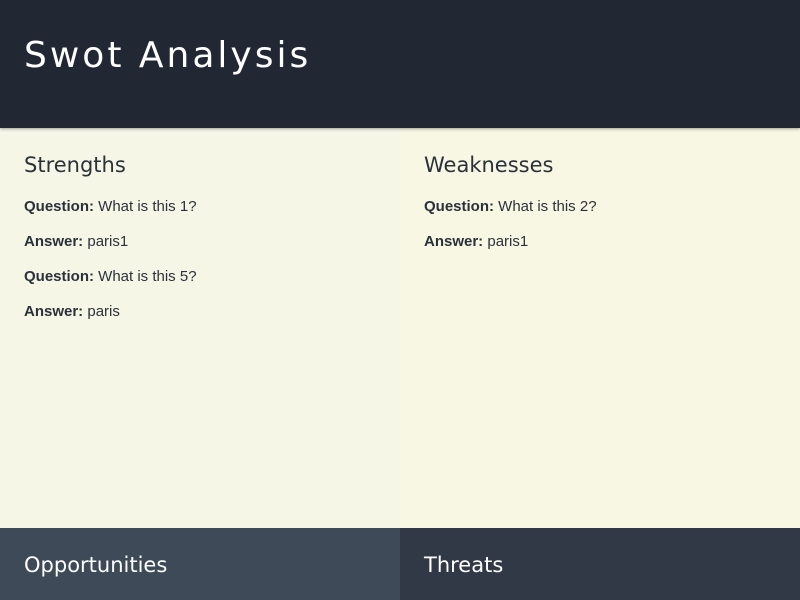  Describe the element at coordinates (200, 224) in the screenshot. I see `strengths-item-1: Question: What is this 1? Answer: paris1` at that location.